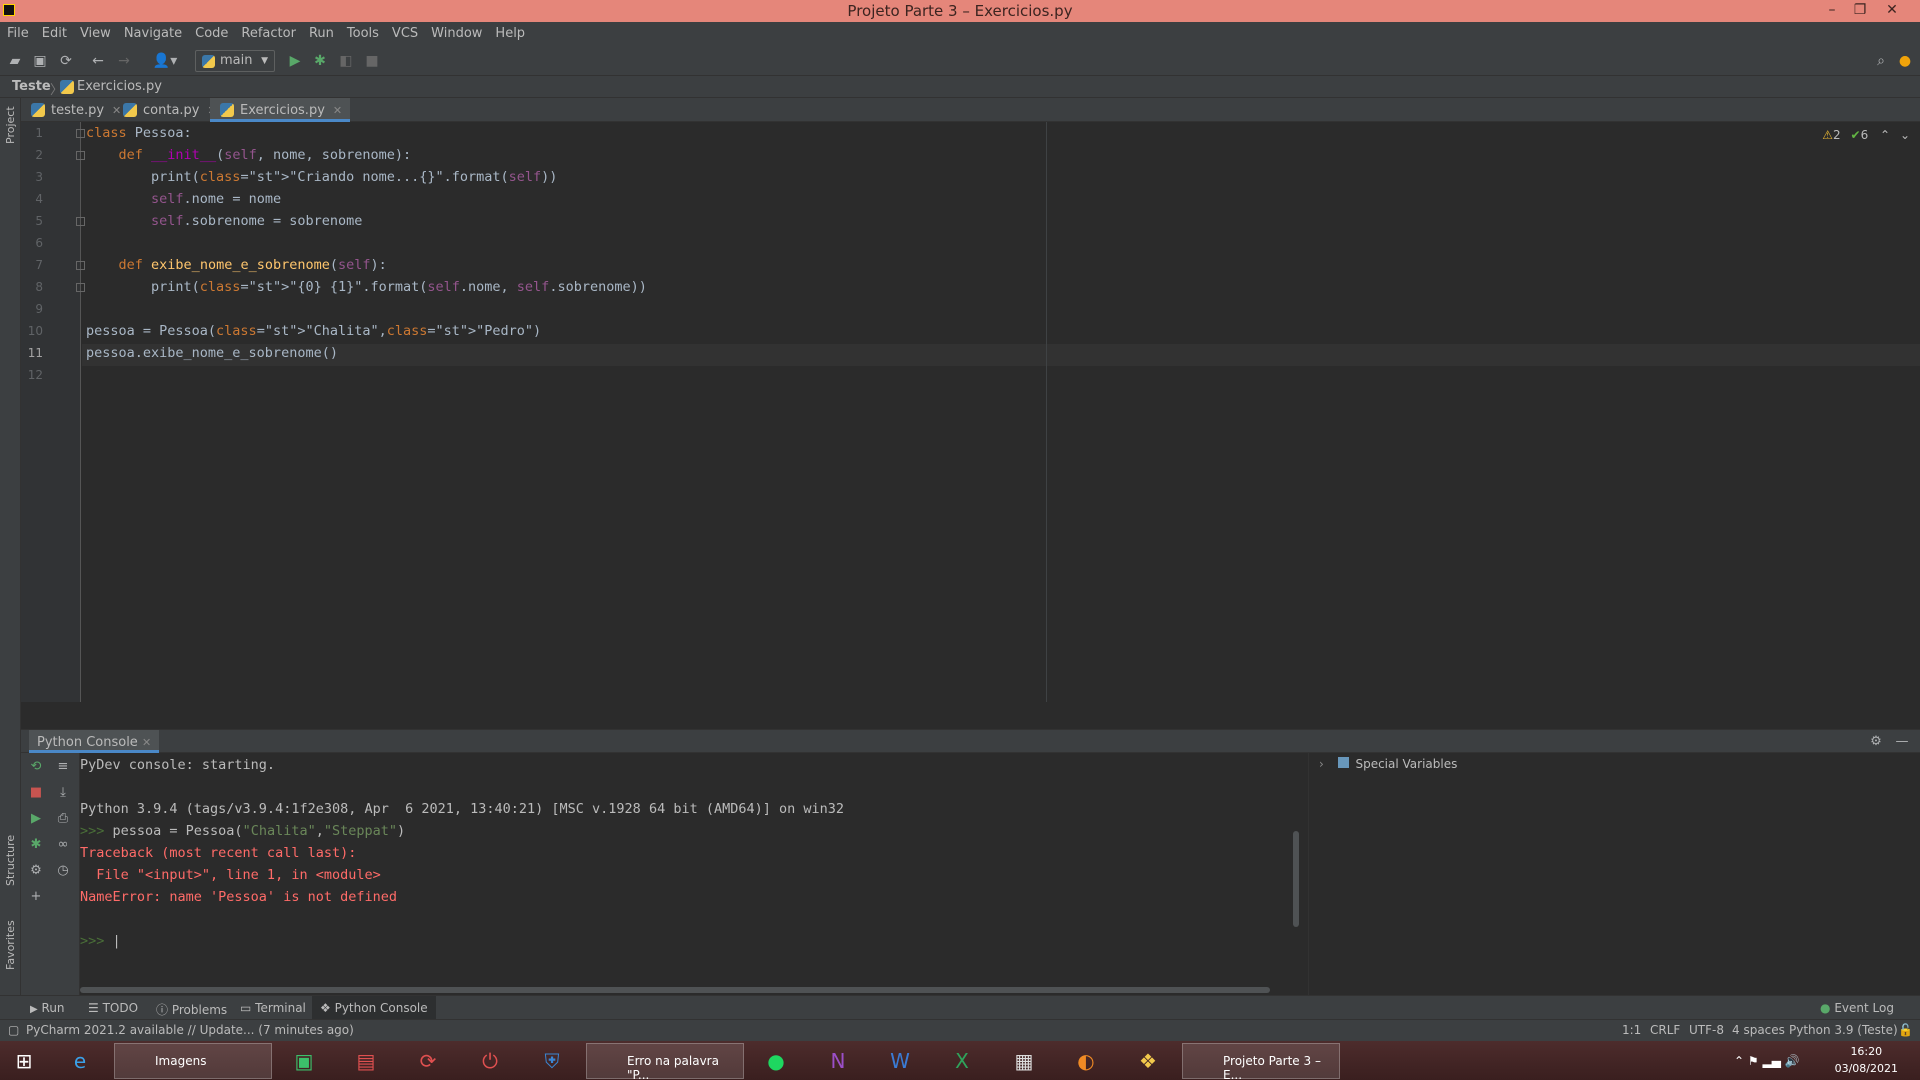 The height and width of the screenshot is (1080, 1920). I want to click on menu-file: File, so click(17, 31).